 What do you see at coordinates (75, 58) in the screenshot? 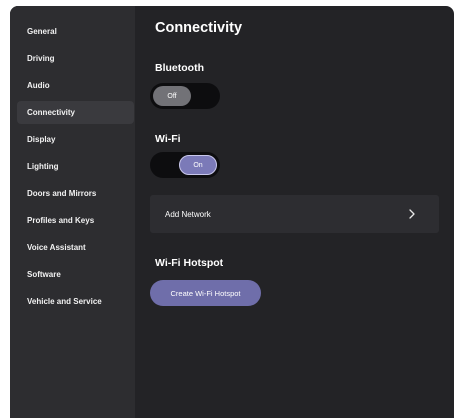
I see `sidebar-item-driving: Driving` at bounding box center [75, 58].